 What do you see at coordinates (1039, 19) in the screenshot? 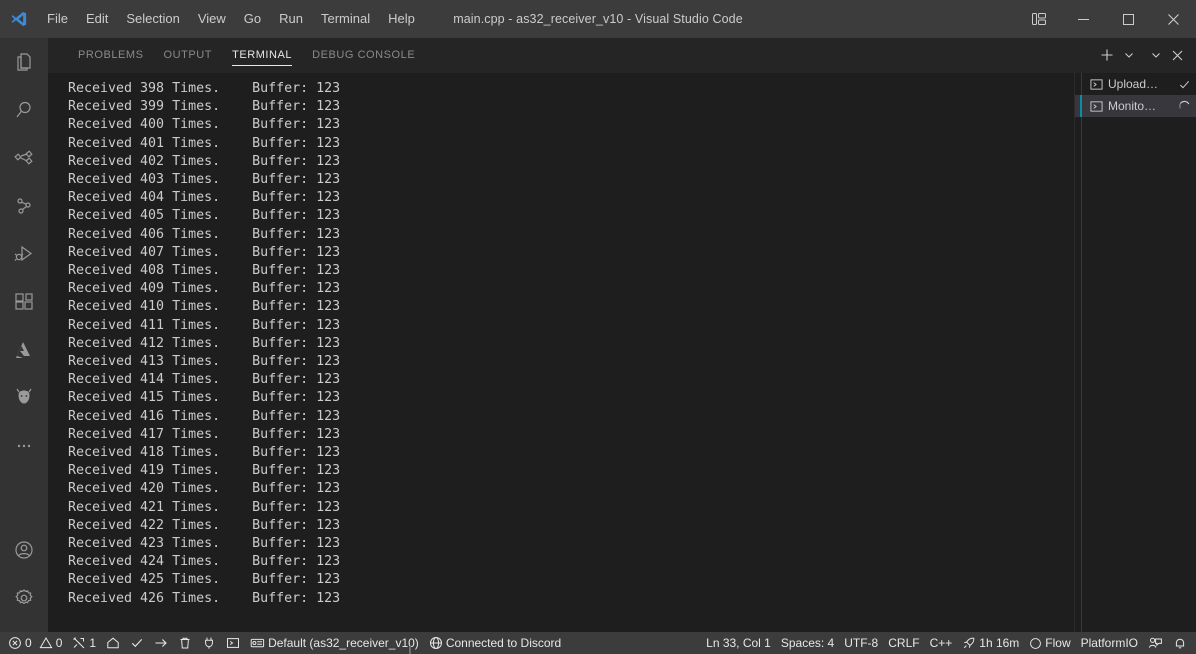
I see `customize-layout-button` at bounding box center [1039, 19].